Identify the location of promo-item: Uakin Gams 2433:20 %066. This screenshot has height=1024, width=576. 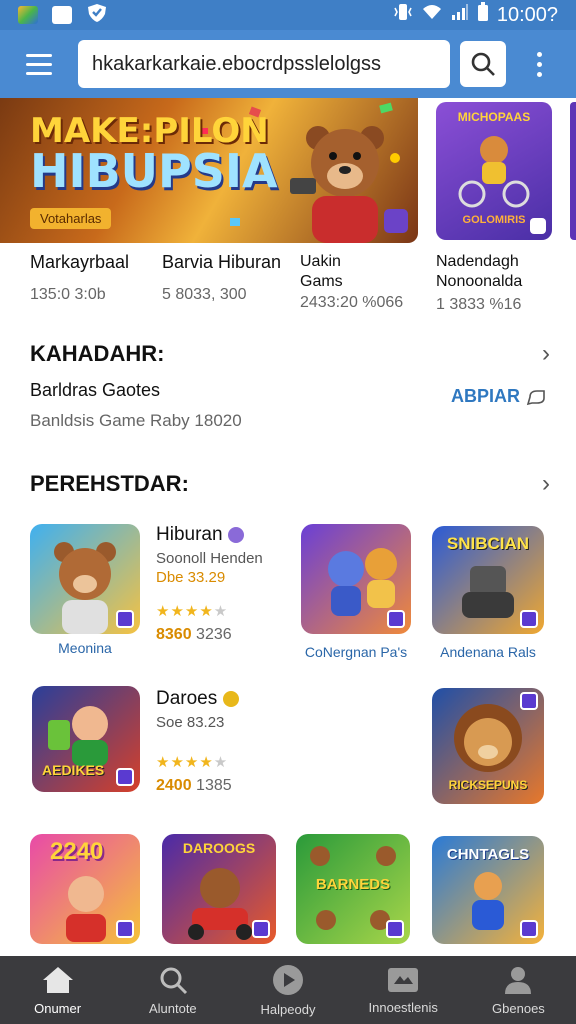
(360, 282).